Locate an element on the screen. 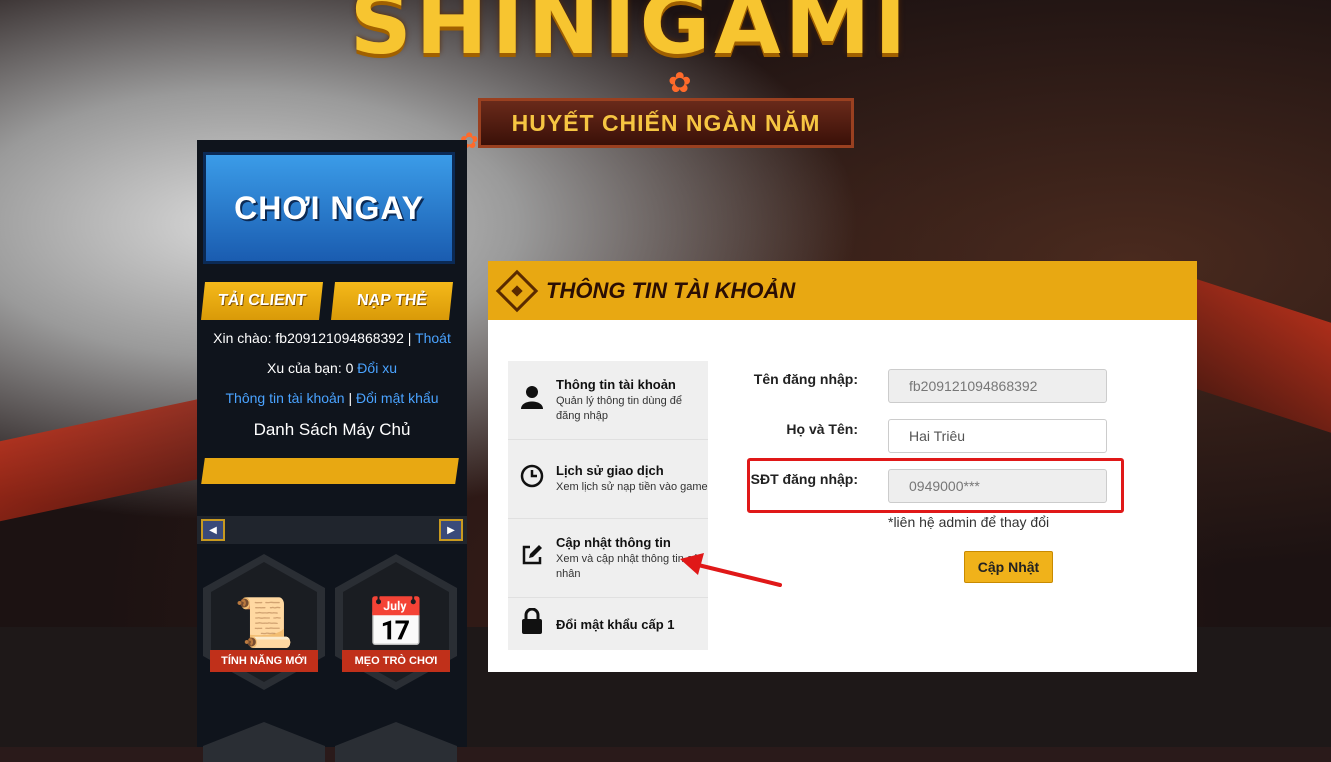  scroll-right-button: ▶ is located at coordinates (451, 530).